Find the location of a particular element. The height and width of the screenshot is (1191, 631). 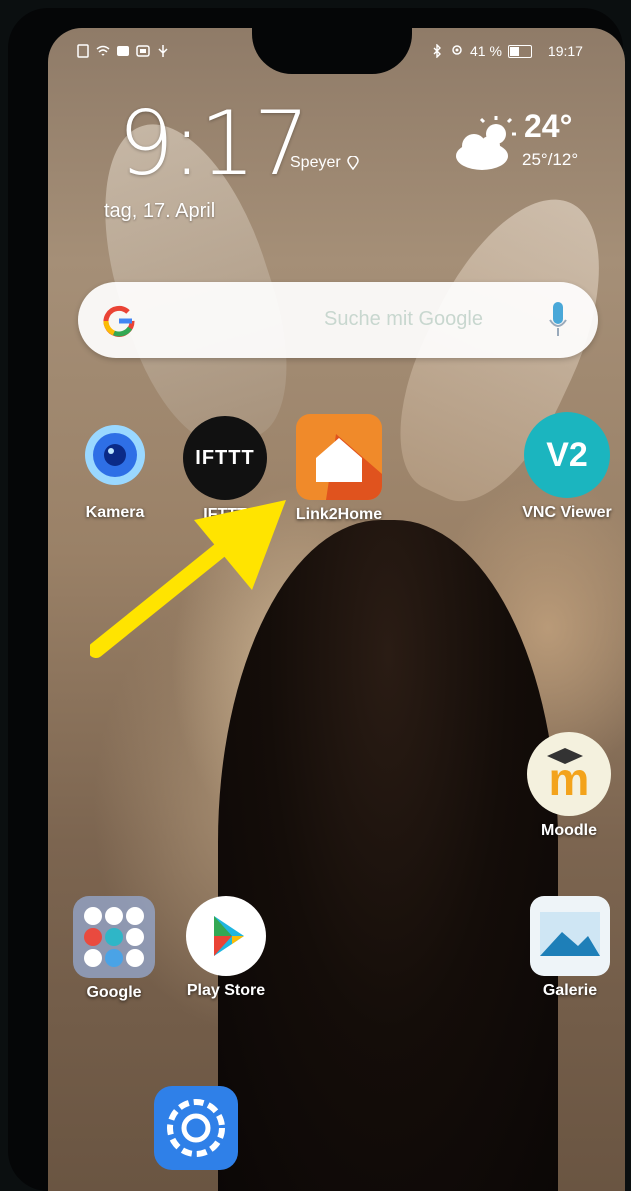

vnc-icon: V2 is located at coordinates (567, 455).